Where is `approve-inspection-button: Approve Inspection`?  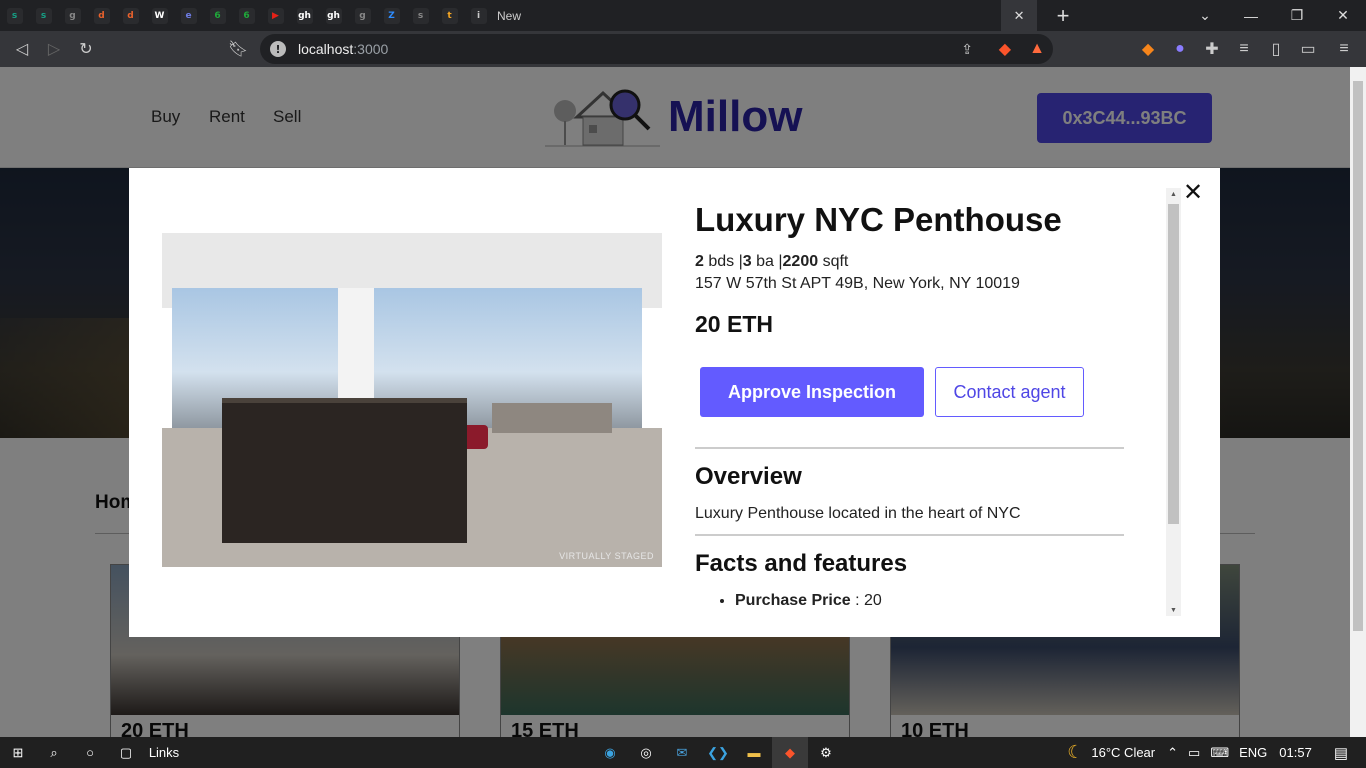 approve-inspection-button: Approve Inspection is located at coordinates (812, 392).